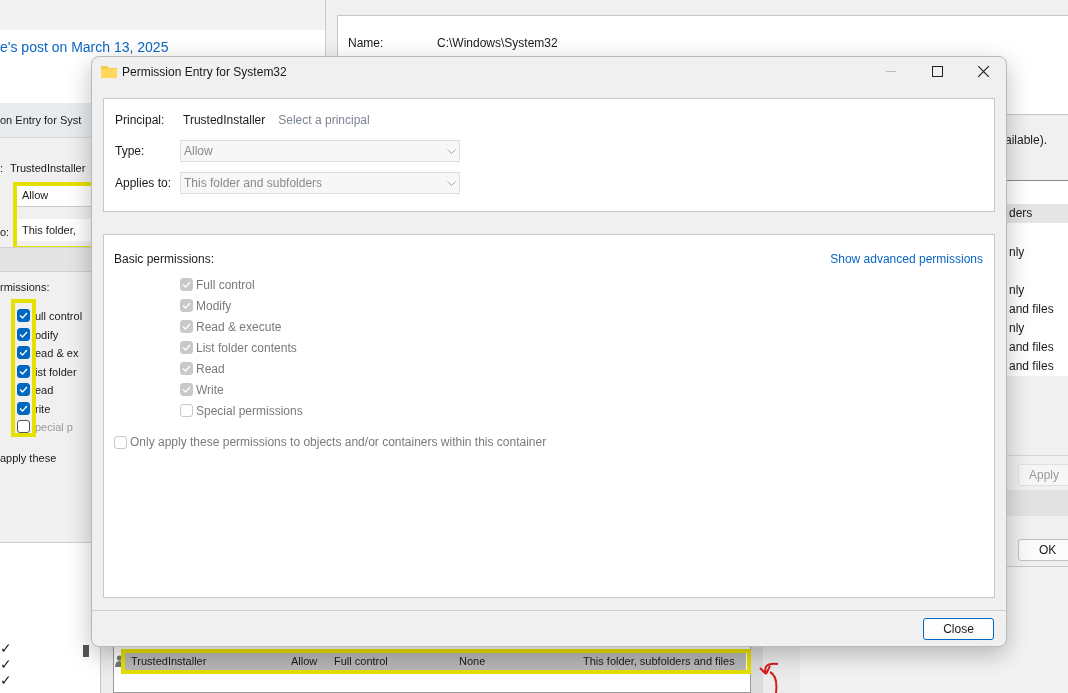  Describe the element at coordinates (1026, 140) in the screenshot. I see `info-text: ailable).` at that location.